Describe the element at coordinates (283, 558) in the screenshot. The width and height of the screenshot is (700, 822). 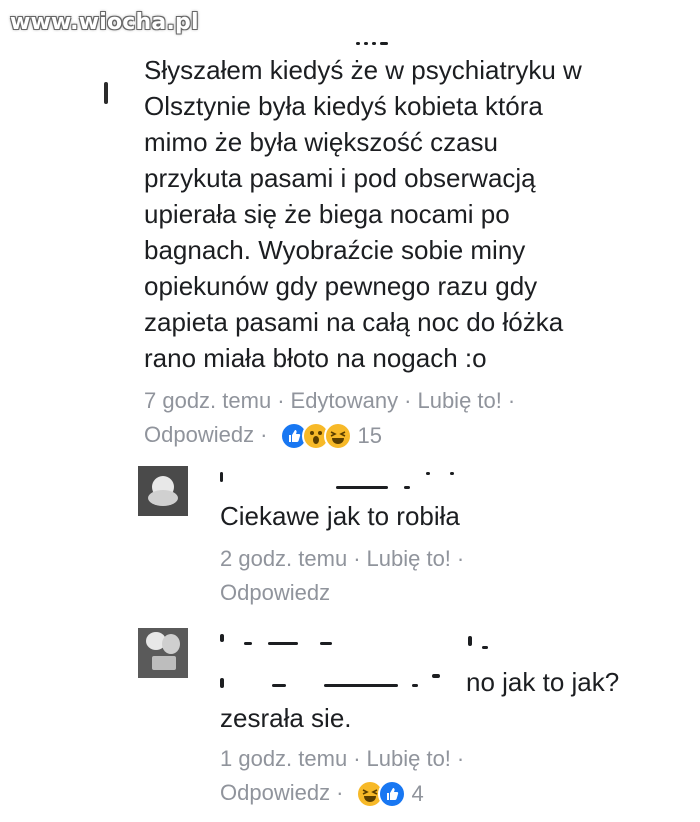
I see `reply-time: 2 godz. temu` at that location.